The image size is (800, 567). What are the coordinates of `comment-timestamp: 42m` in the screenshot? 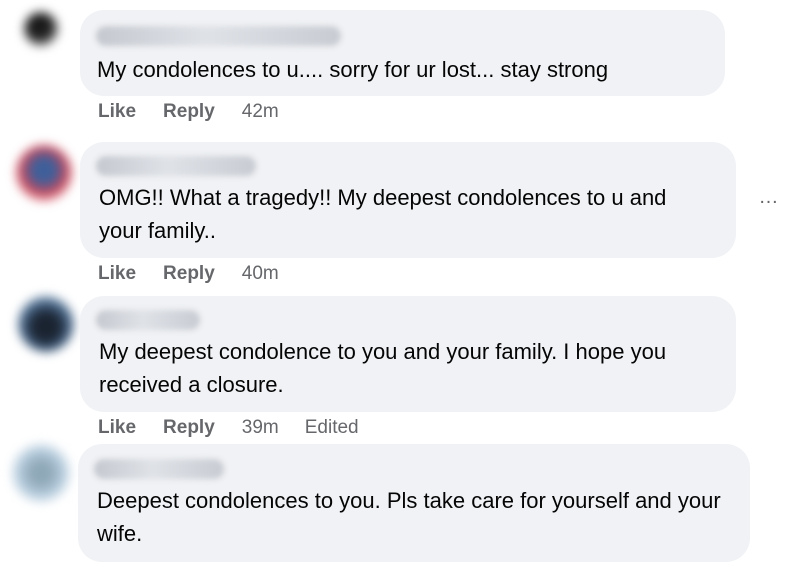 It's located at (260, 112).